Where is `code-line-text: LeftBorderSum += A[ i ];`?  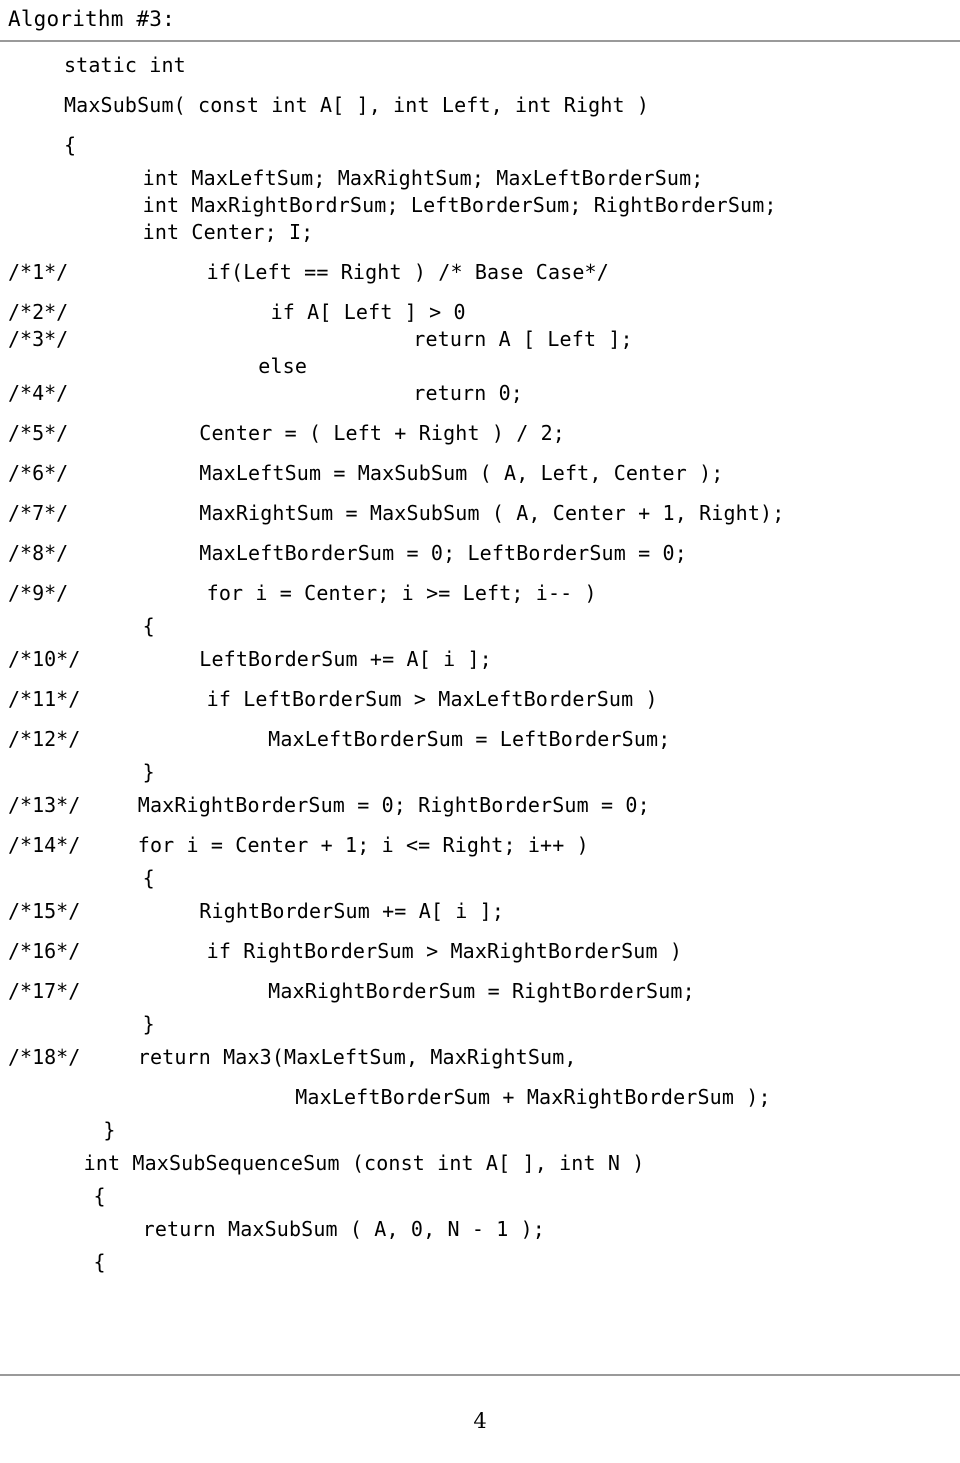
code-line-text: LeftBorderSum += A[ i ]; is located at coordinates (345, 659).